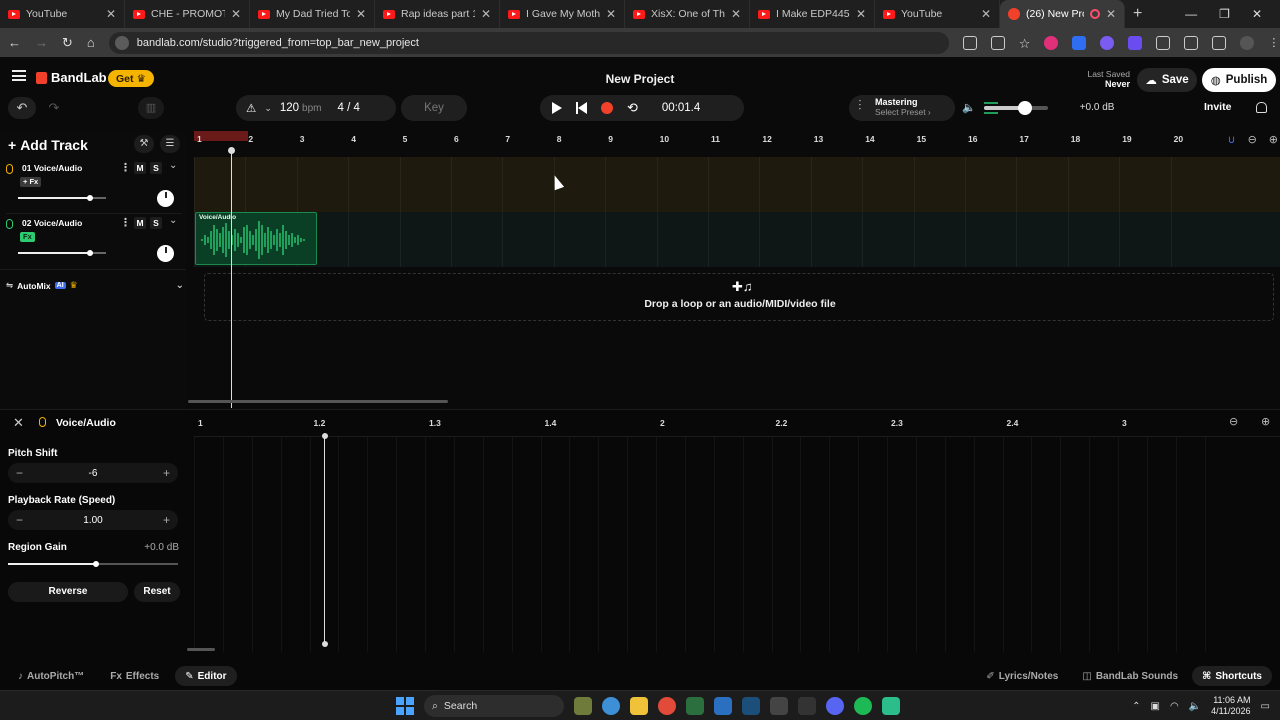 The width and height of the screenshot is (1280, 720). I want to click on reset-button: Reset, so click(157, 592).